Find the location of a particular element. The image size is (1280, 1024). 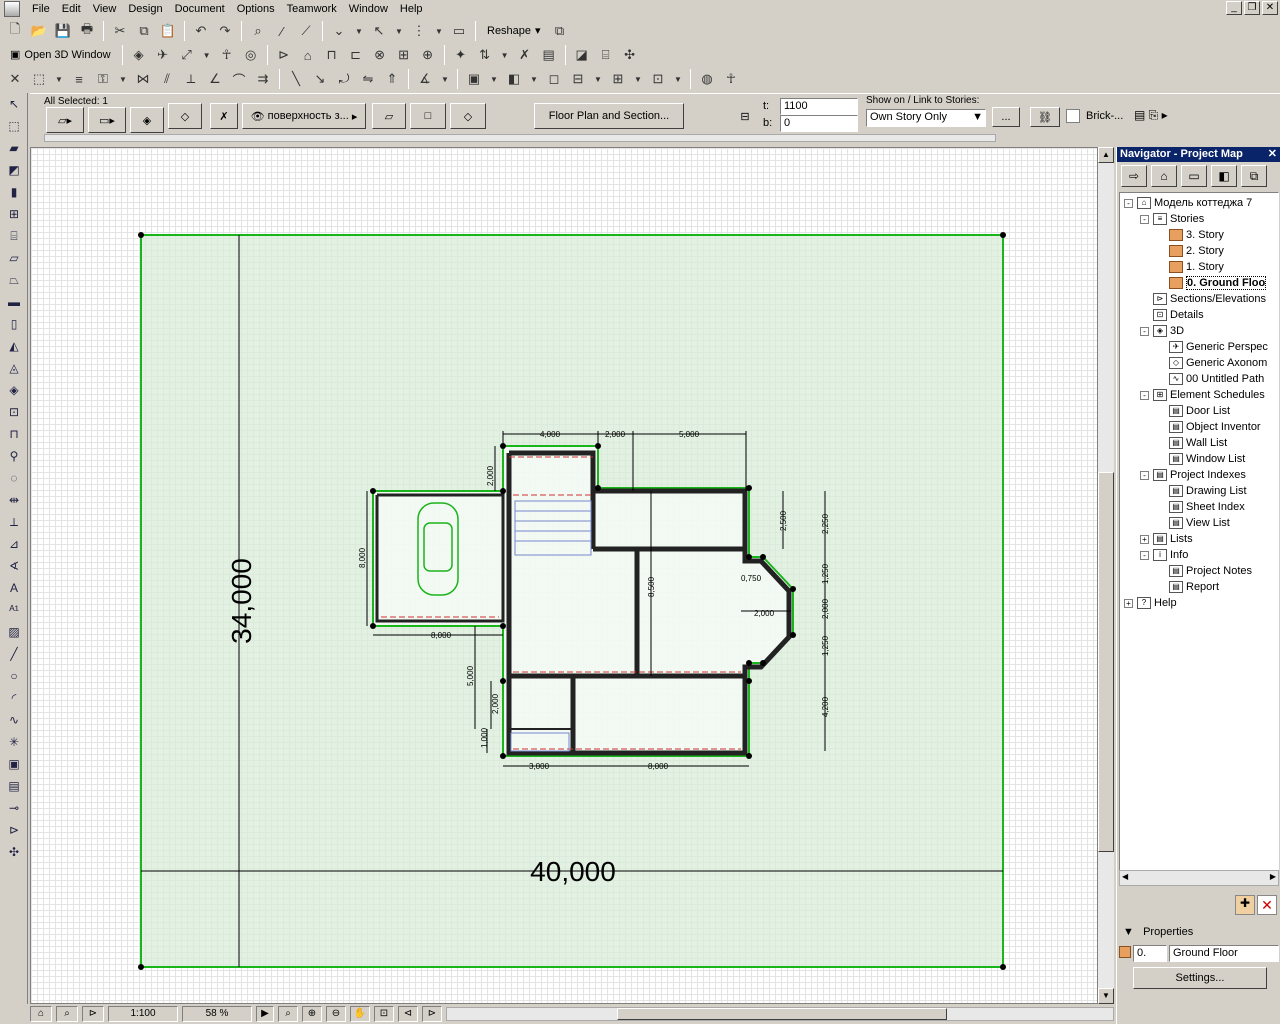

scroll-up-icon: ▲ is located at coordinates (1106, 155).